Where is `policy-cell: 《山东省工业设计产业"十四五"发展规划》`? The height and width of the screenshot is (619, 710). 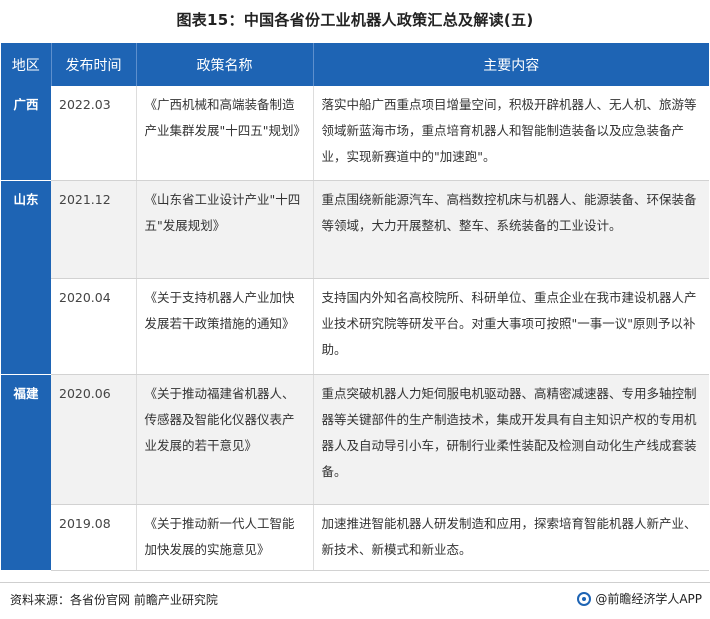 policy-cell: 《山东省工业设计产业"十四五"发展规划》 is located at coordinates (225, 229).